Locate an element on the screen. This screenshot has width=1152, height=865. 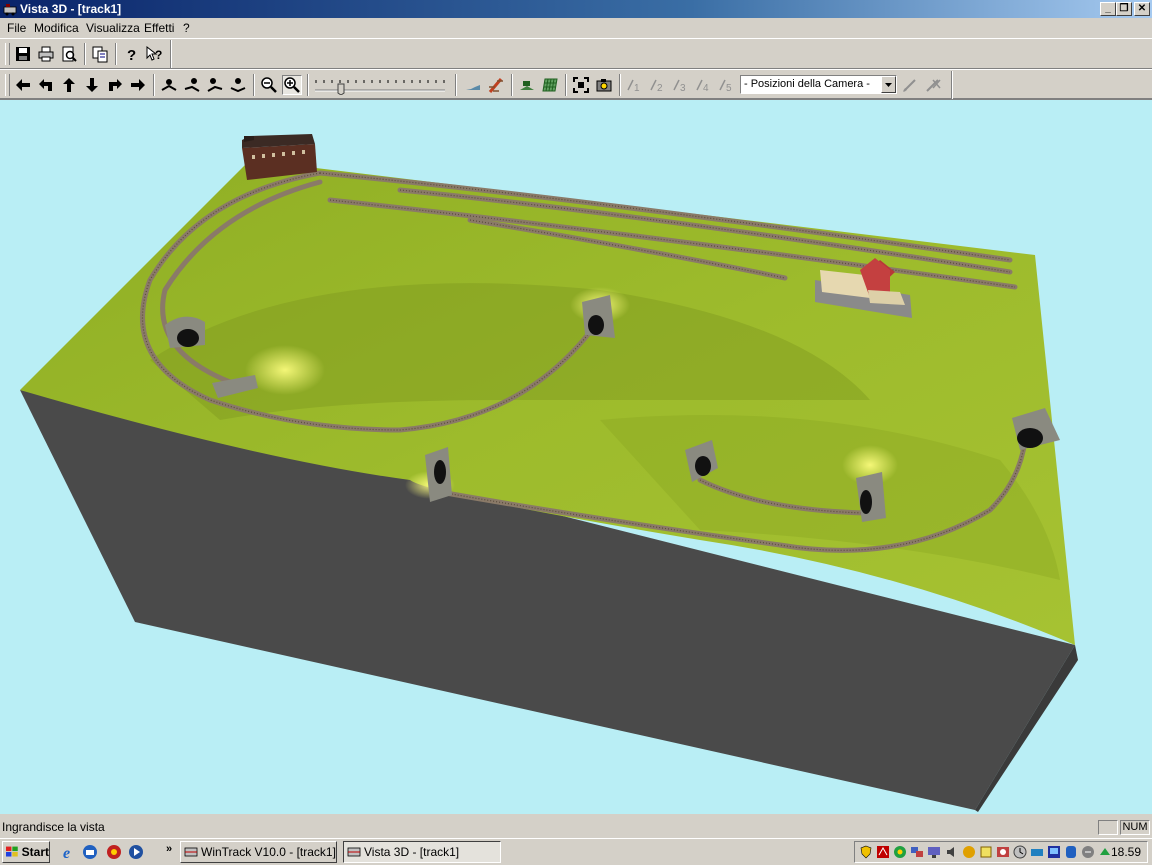
app-tray-icon is located at coordinates (986, 852).